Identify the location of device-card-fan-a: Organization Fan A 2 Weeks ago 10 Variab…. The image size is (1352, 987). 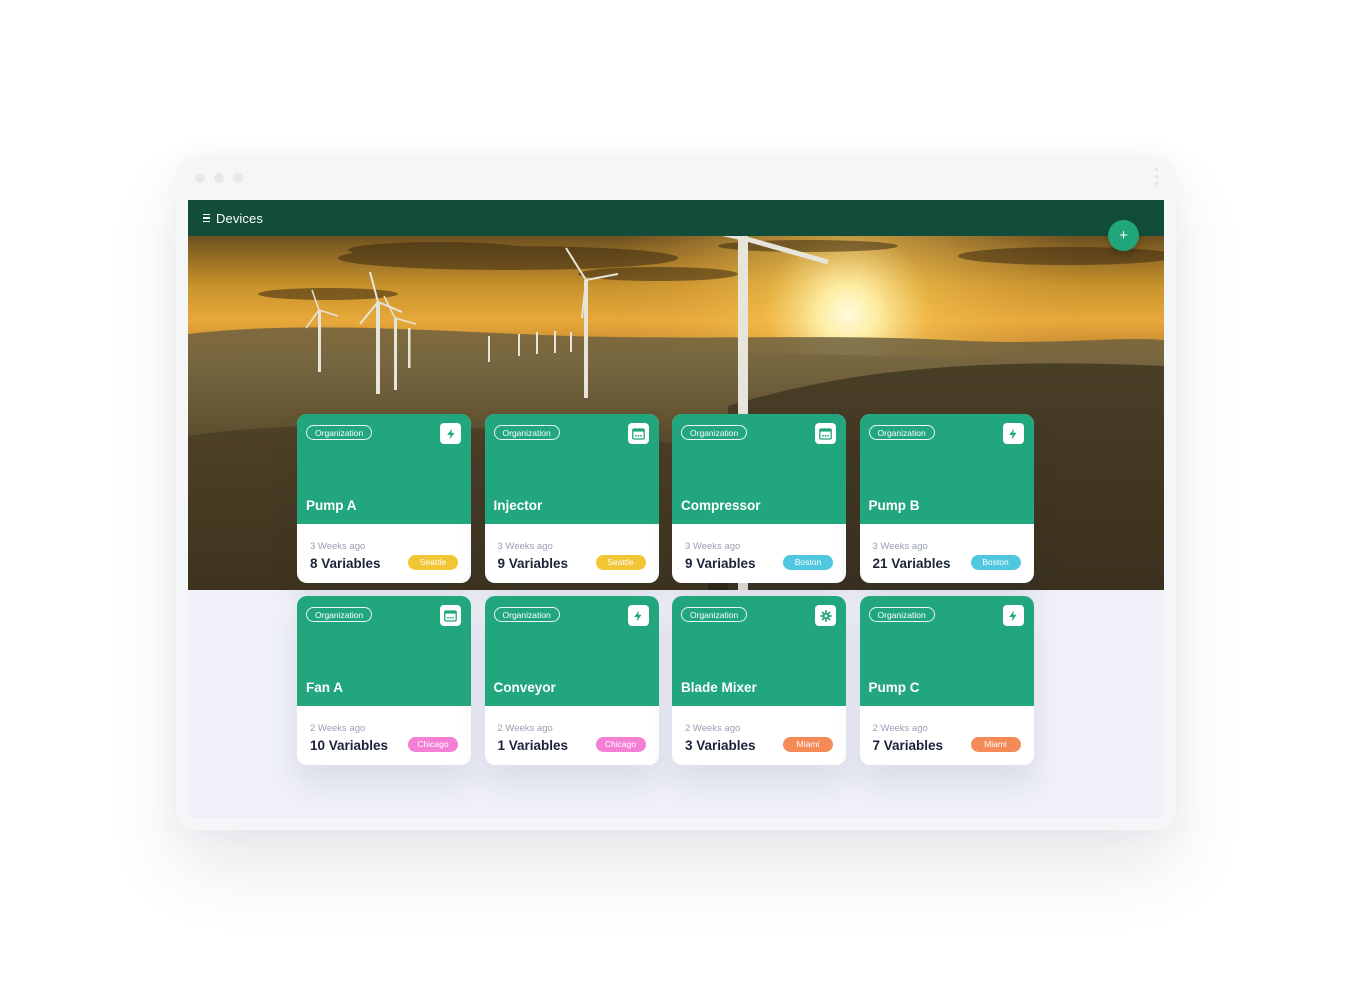
(384, 680).